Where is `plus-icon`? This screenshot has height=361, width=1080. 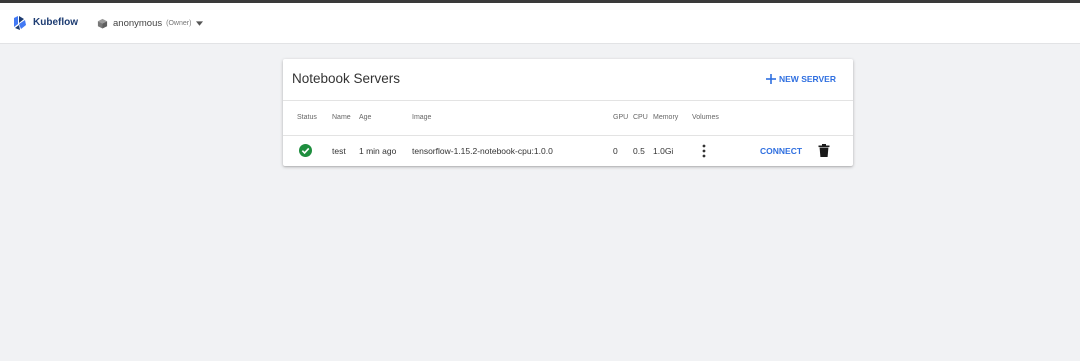
plus-icon is located at coordinates (771, 79).